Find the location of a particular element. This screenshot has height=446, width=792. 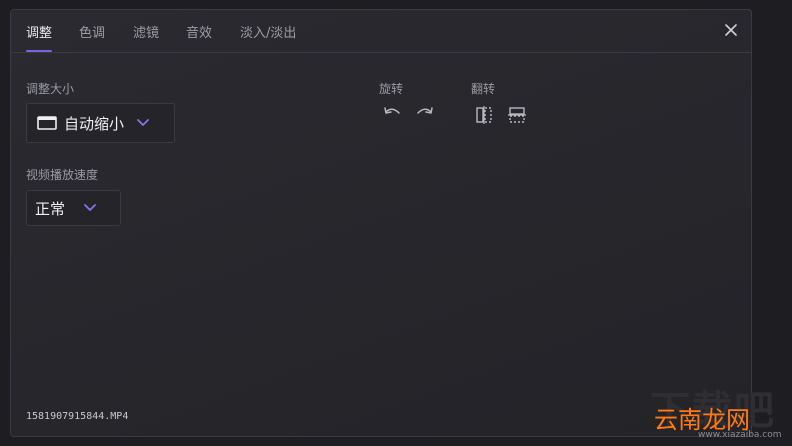

tab-fade: 淡入/淡出 is located at coordinates (268, 31).